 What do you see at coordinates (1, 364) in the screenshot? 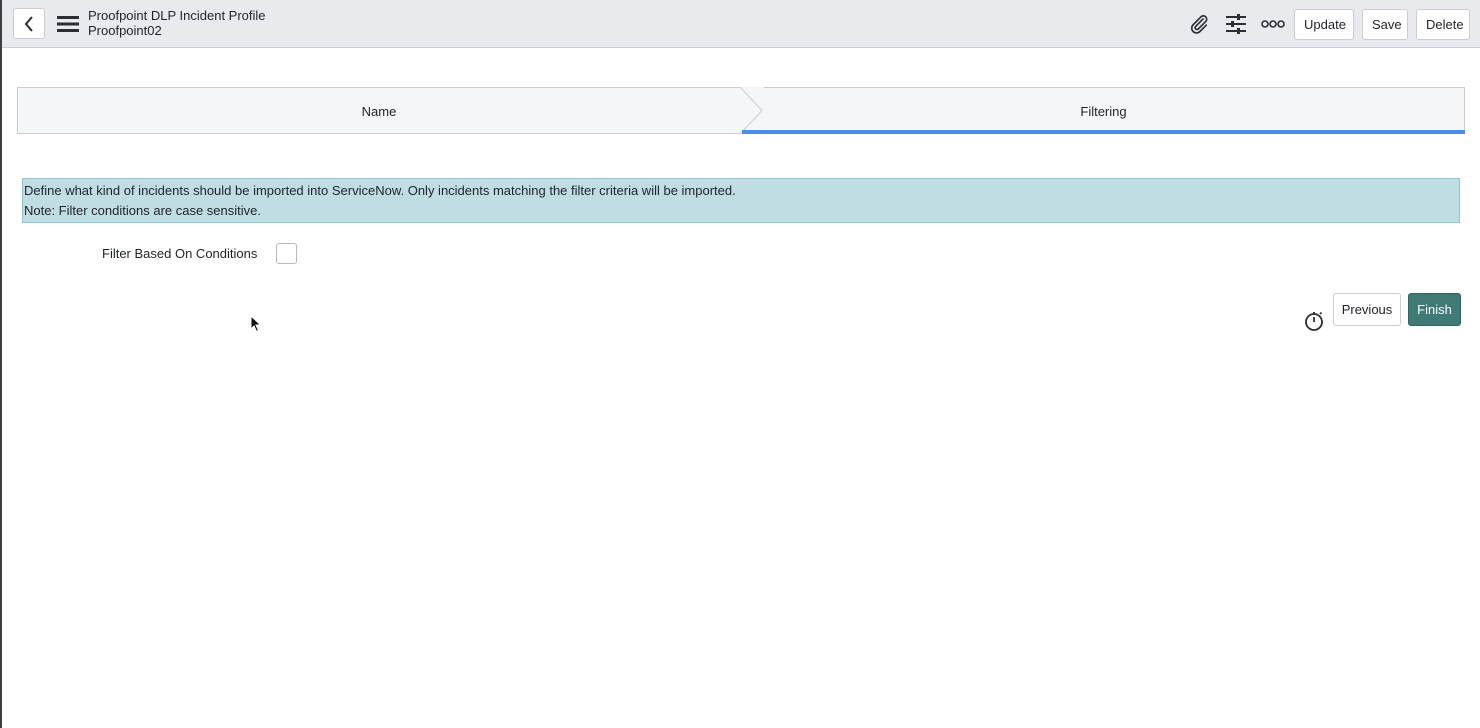
I see `window-edge` at bounding box center [1, 364].